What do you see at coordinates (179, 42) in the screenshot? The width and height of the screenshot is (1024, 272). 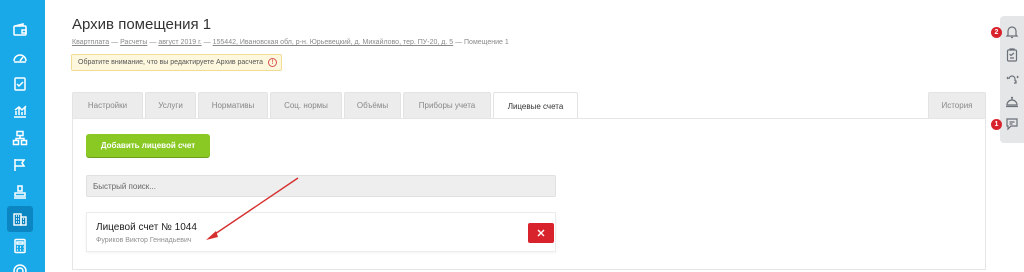 I see `breadcrumb-link-period: август 2019 г.` at bounding box center [179, 42].